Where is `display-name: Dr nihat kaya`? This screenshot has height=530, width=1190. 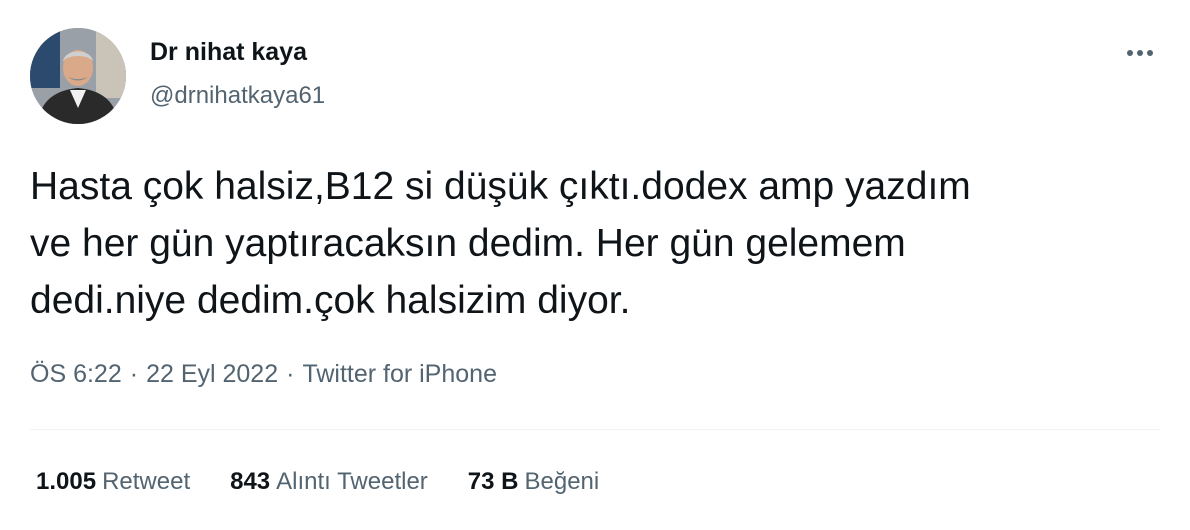
display-name: Dr nihat kaya is located at coordinates (228, 52).